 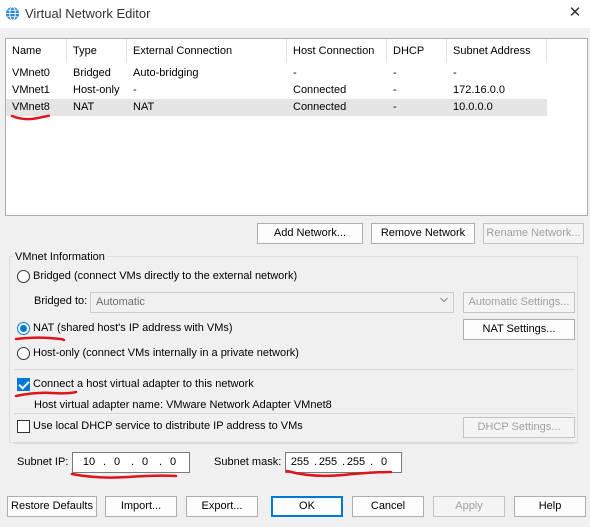 I want to click on cell-external: -, so click(x=135, y=90).